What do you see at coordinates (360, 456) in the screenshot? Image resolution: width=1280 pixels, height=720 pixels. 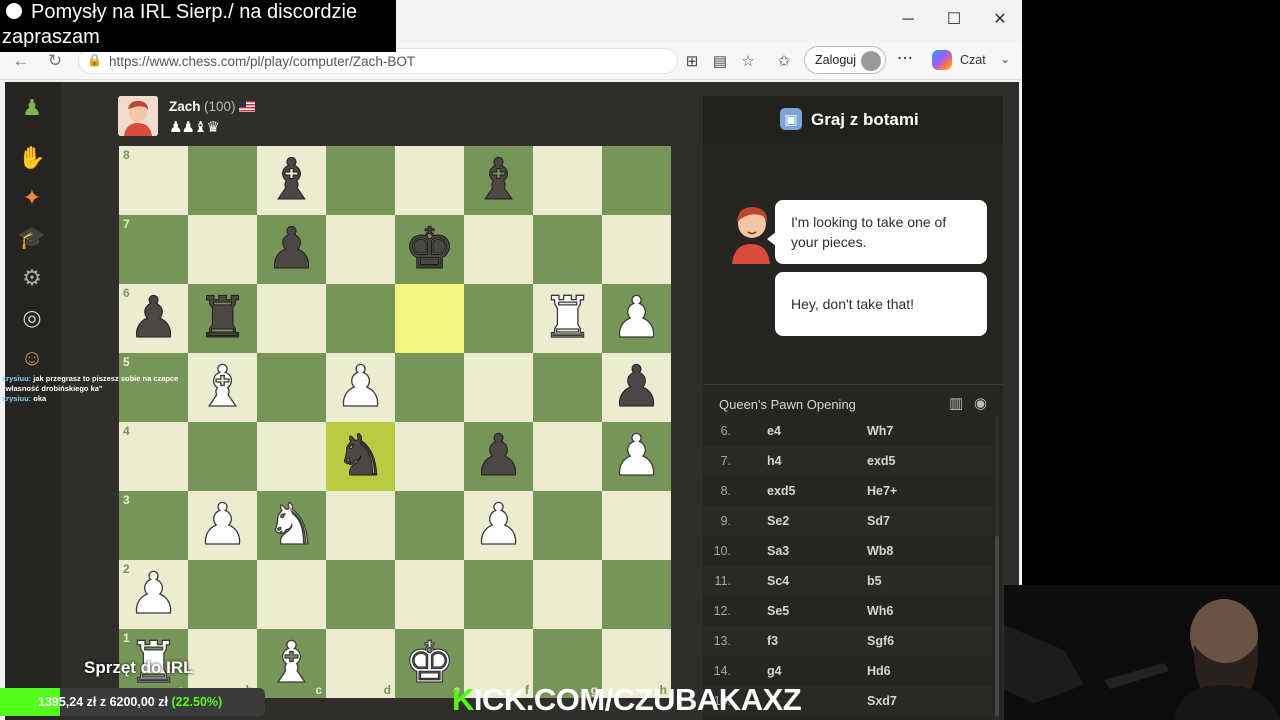 I see `black-knight-d4: ♞` at bounding box center [360, 456].